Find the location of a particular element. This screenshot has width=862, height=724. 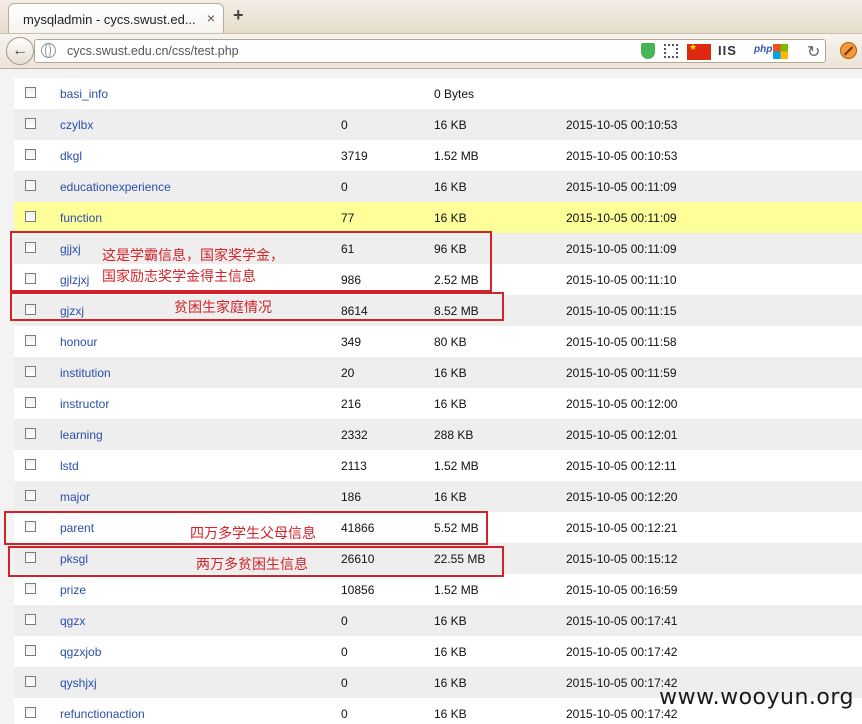

table-name-link: qgzx is located at coordinates (72, 621).